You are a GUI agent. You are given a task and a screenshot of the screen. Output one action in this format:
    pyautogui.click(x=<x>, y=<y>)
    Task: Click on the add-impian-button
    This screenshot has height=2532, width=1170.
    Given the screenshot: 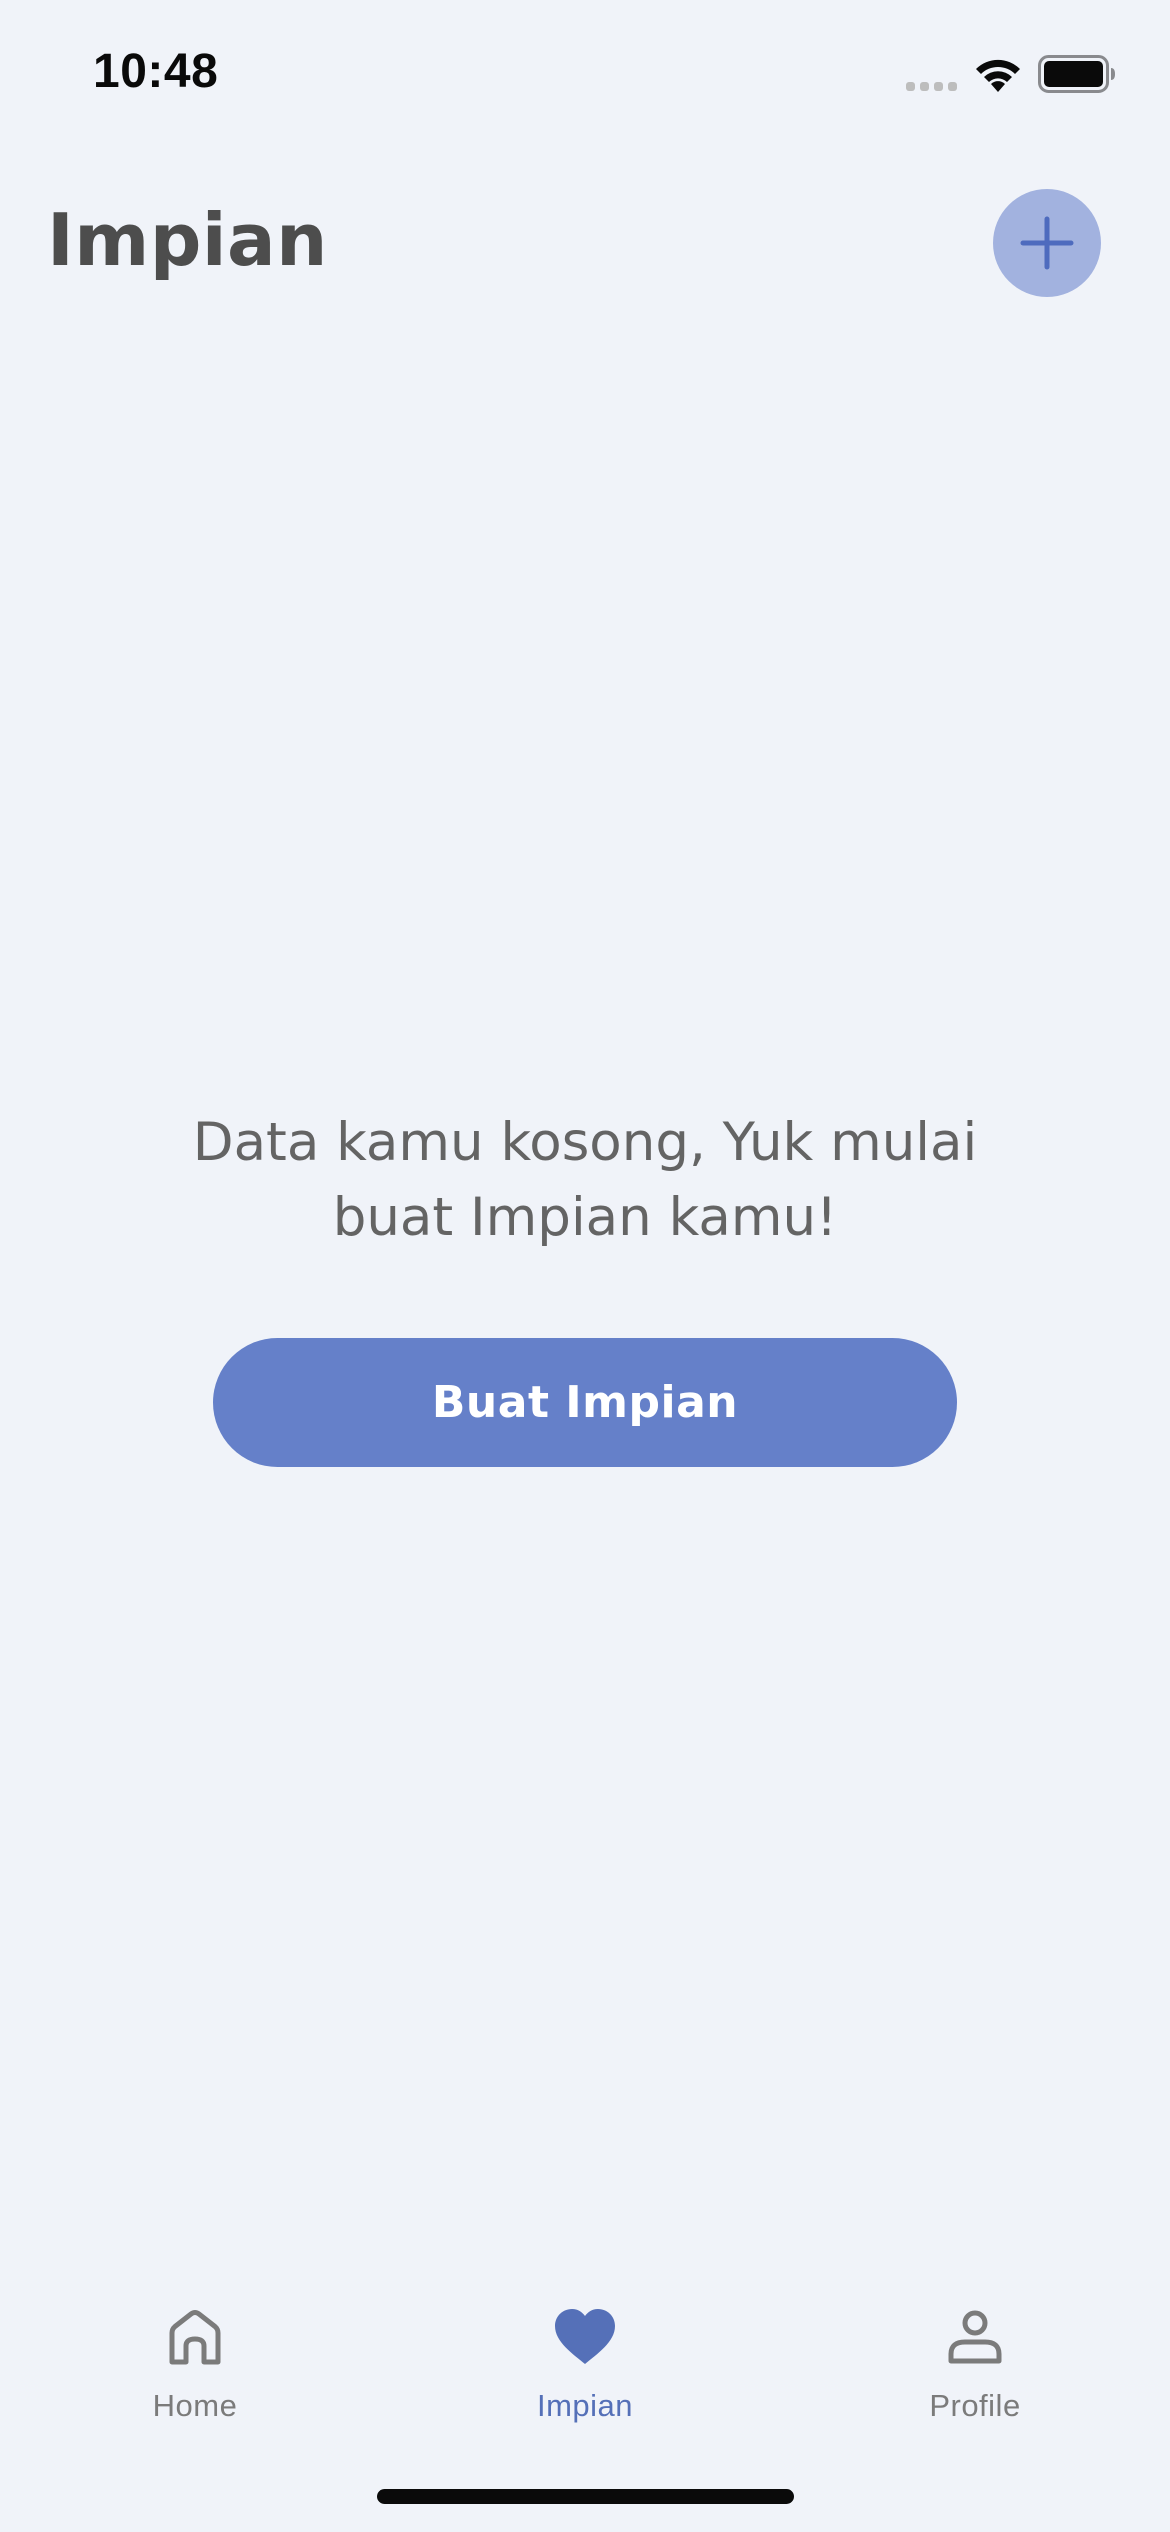 What is the action you would take?
    pyautogui.click(x=1047, y=243)
    